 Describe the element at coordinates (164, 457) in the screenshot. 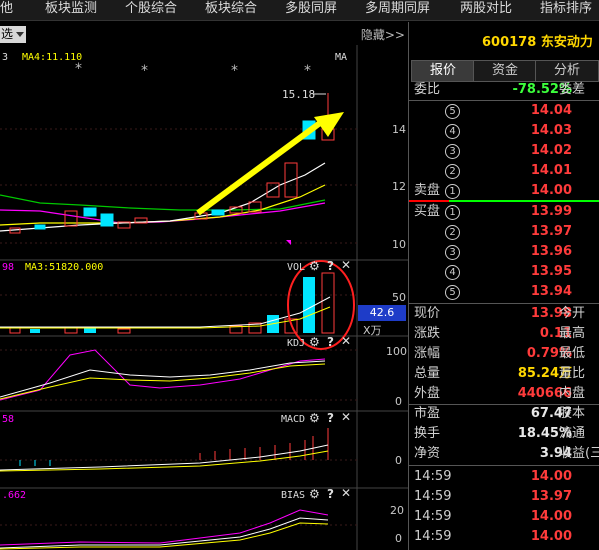

I see `macd-white` at that location.